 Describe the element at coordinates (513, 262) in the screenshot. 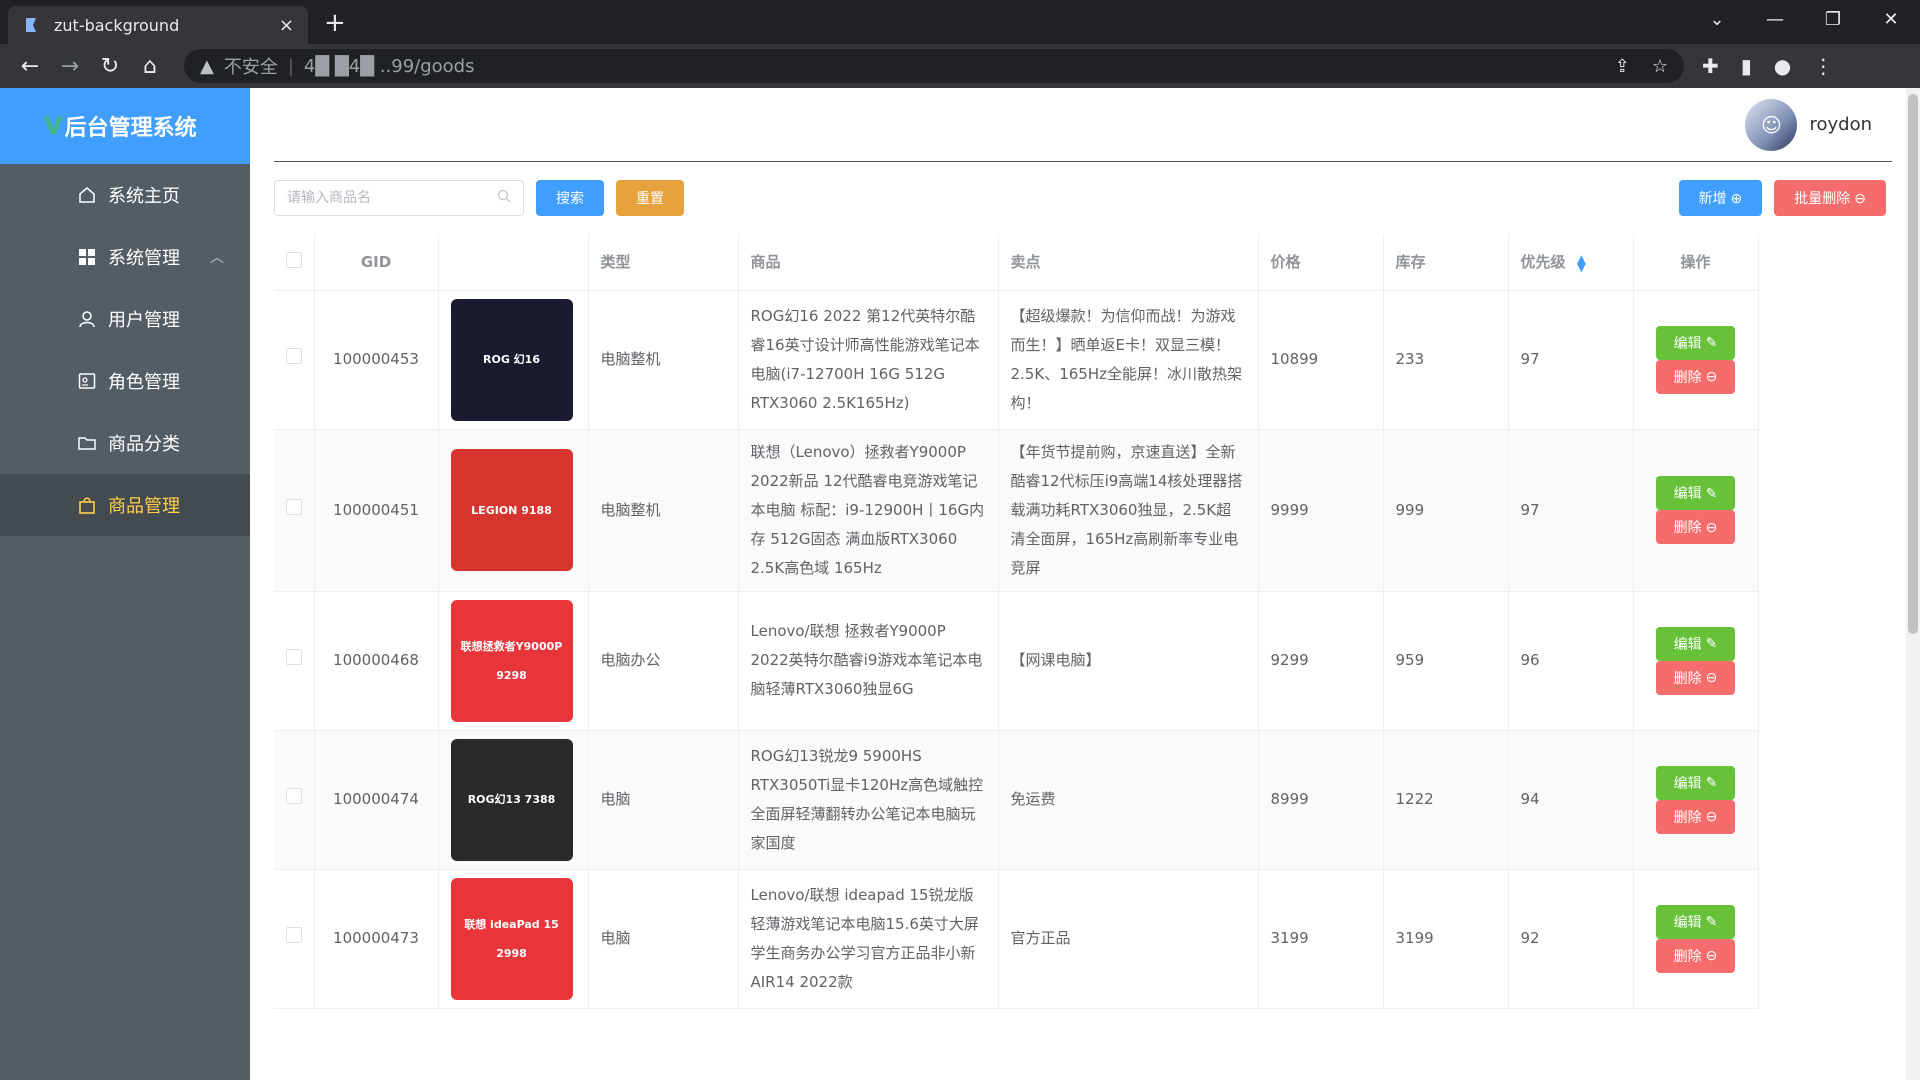

I see `column-header-image` at that location.